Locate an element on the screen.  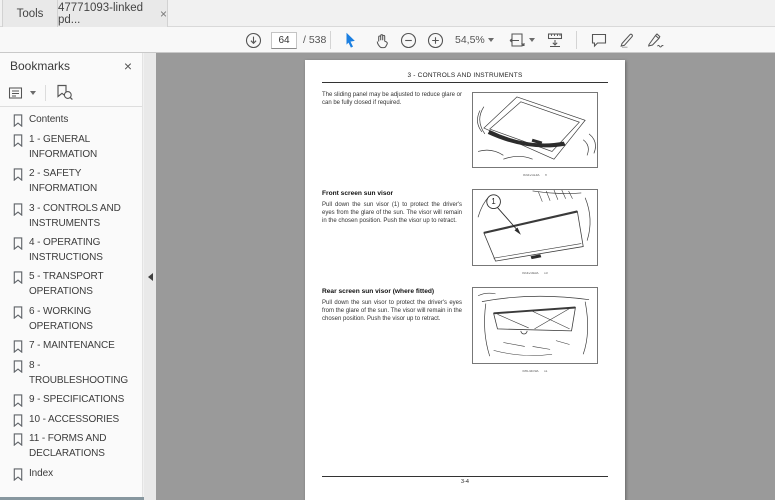
hand-tool-button is located at coordinates (382, 40).